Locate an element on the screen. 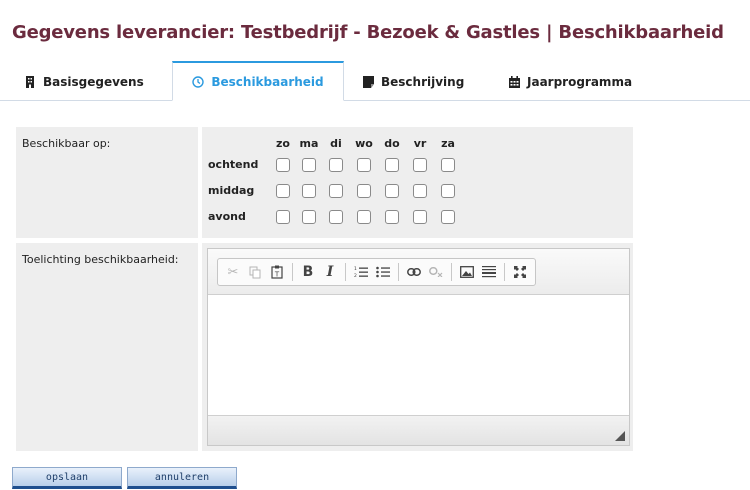 The width and height of the screenshot is (750, 490). checkbox-ochtend-di is located at coordinates (336, 165).